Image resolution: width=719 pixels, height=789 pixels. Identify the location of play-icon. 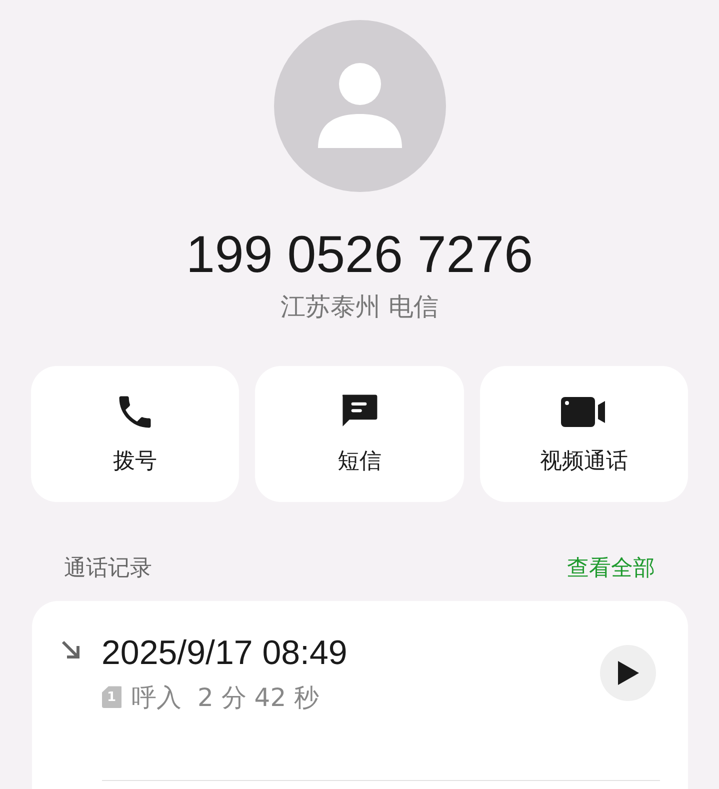
(628, 673).